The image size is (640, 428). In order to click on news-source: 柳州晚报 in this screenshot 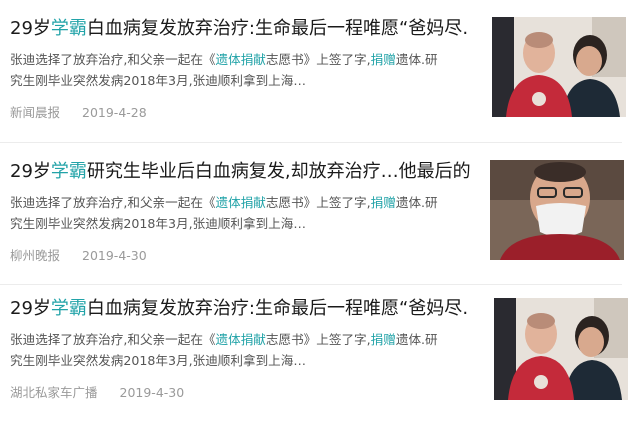, I will do `click(35, 255)`.